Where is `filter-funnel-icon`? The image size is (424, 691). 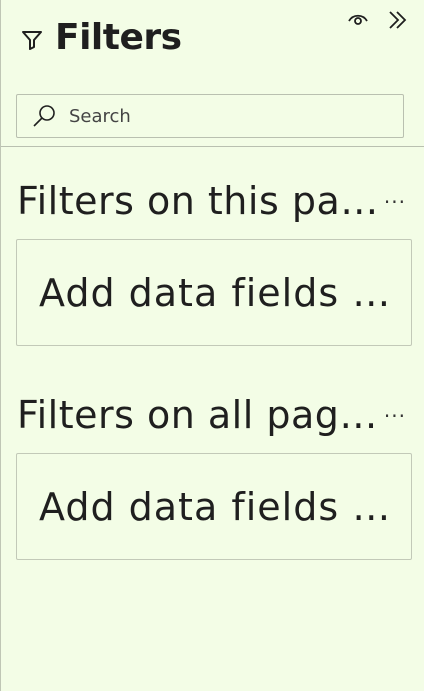 filter-funnel-icon is located at coordinates (32, 40).